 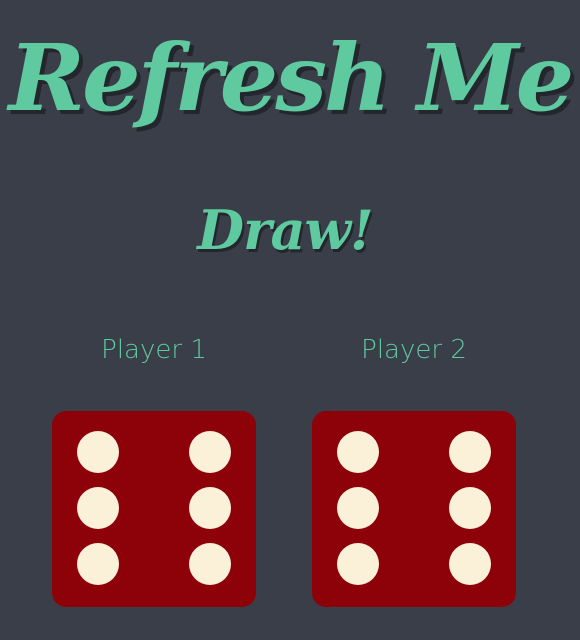 I want to click on player-1-label: Player 1, so click(x=154, y=350).